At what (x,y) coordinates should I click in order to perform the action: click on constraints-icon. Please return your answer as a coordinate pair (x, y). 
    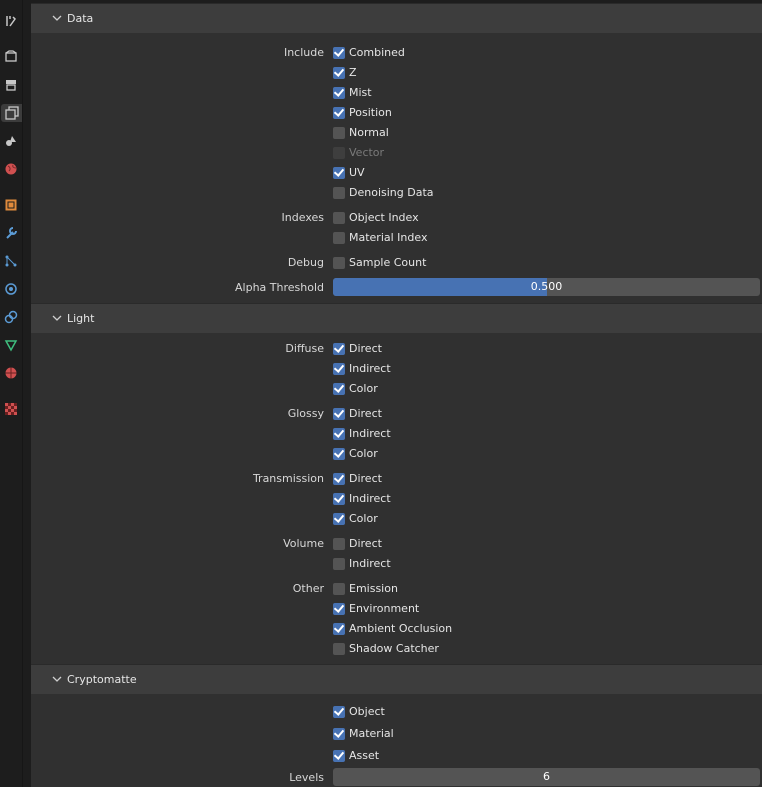
    Looking at the image, I should click on (11, 317).